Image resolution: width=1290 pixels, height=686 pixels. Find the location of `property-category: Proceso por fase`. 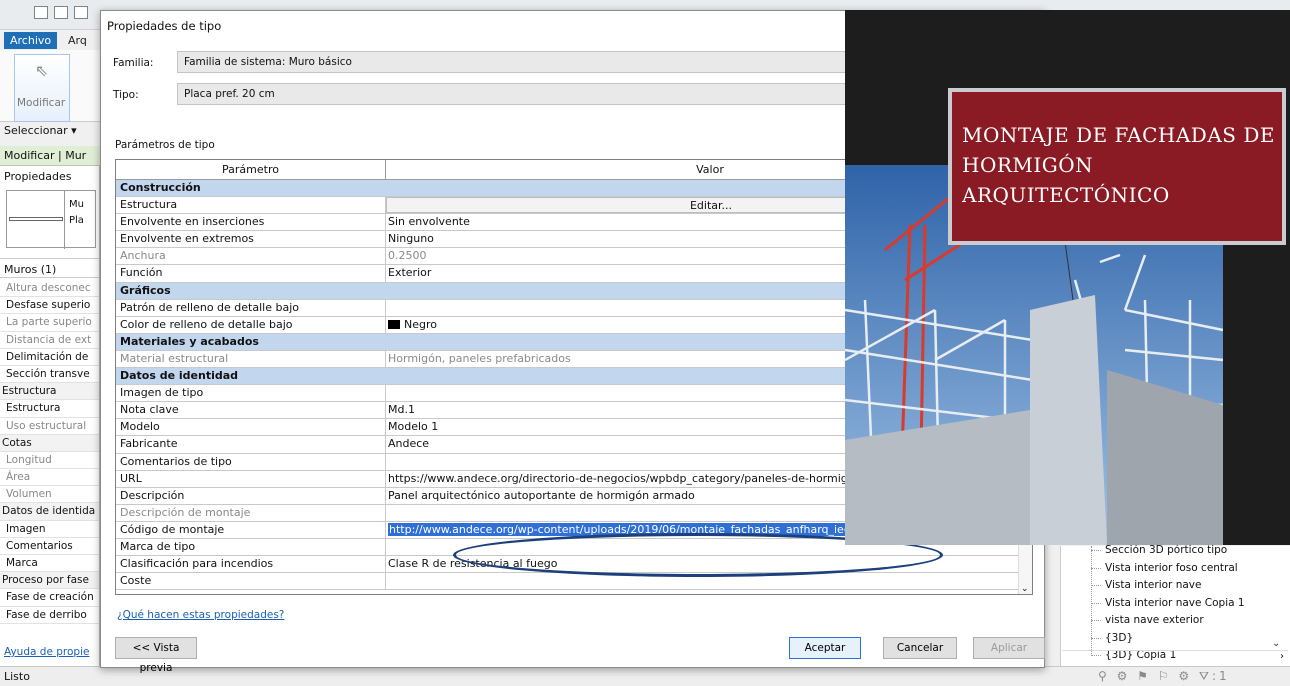

property-category: Proceso por fase is located at coordinates (49, 581).